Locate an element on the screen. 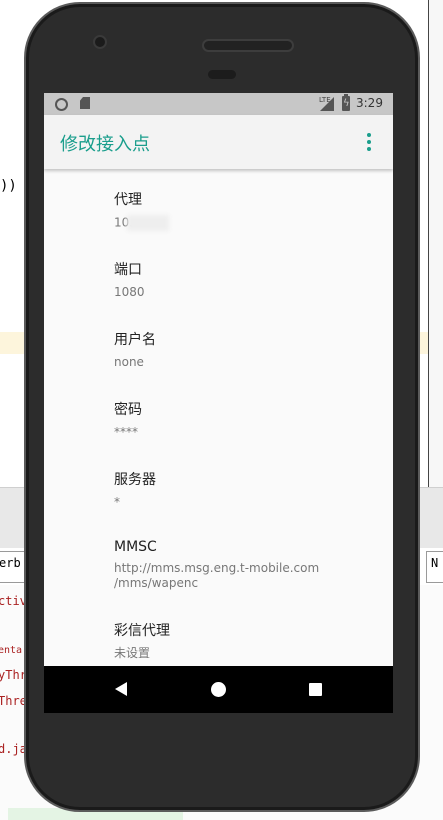 This screenshot has width=443, height=820. navigation-bar is located at coordinates (218, 689).